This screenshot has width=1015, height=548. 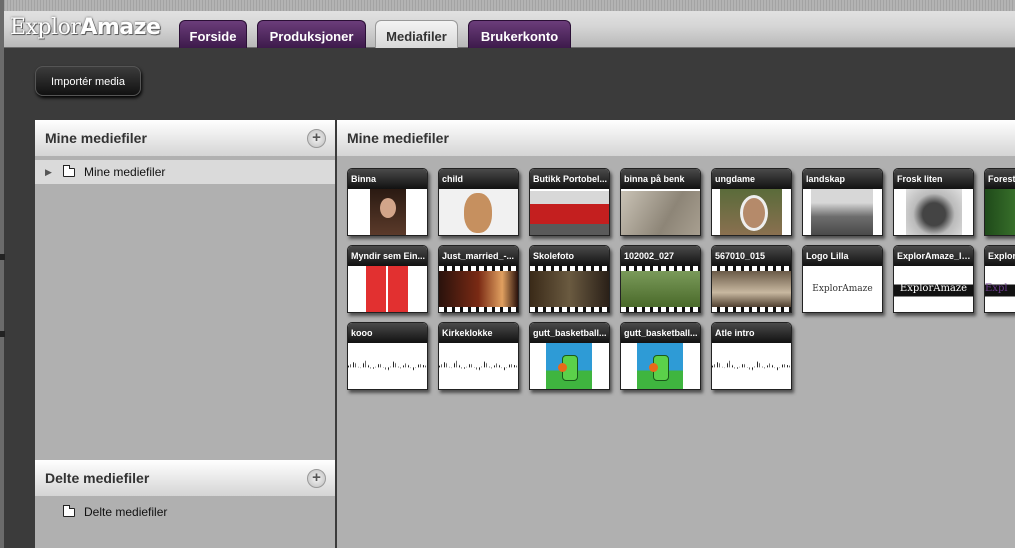 I want to click on app-logo: ExplorAmaze, so click(x=85, y=27).